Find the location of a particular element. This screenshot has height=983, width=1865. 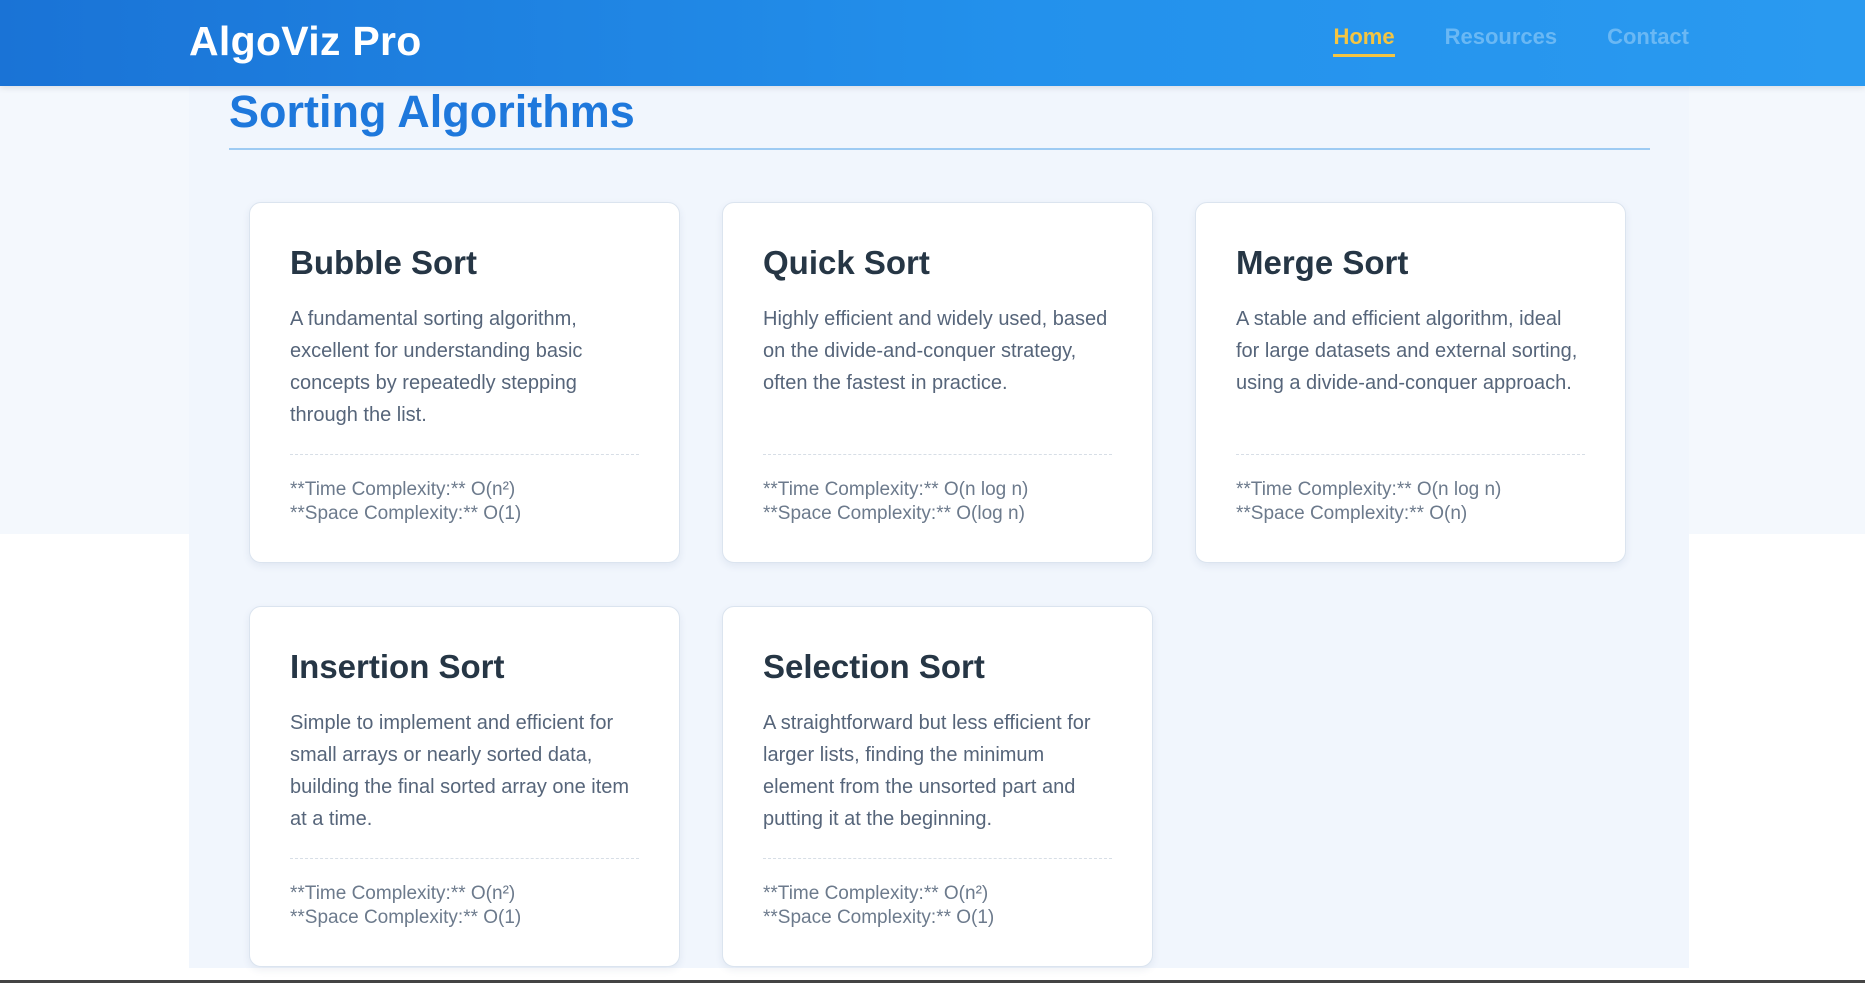

nav-link-resources: Resources is located at coordinates (1501, 40).